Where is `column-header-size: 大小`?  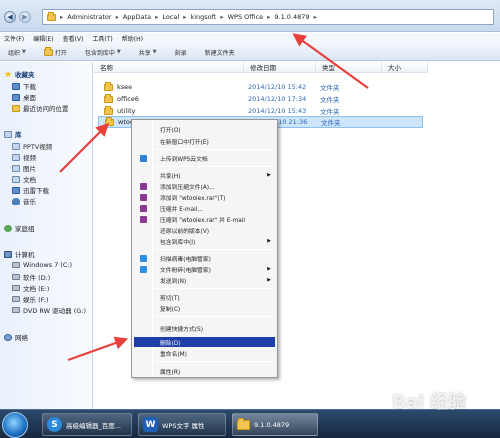
column-header-size: 大小 is located at coordinates (405, 67).